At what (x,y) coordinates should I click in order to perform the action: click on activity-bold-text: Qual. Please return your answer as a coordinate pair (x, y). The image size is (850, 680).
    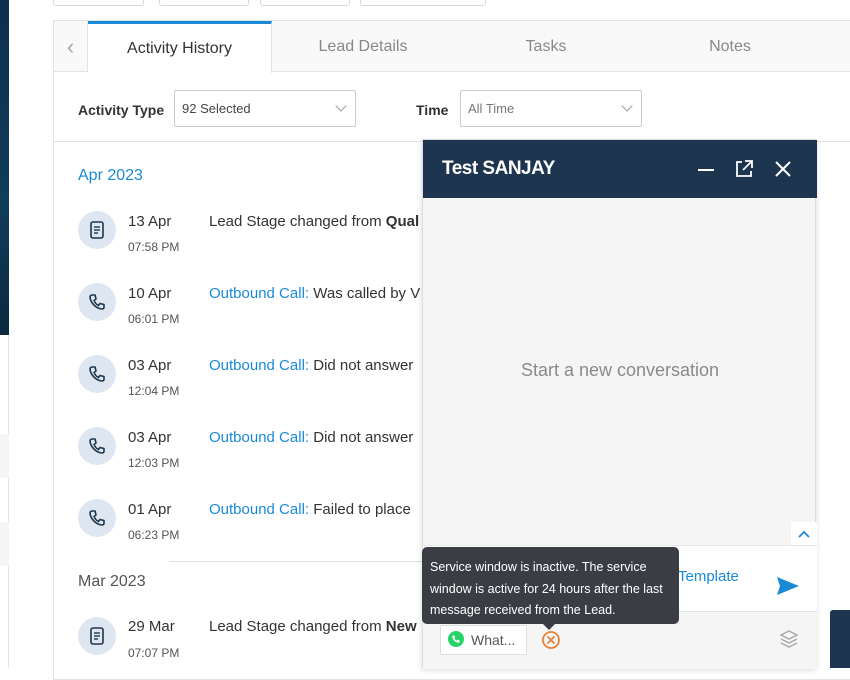
    Looking at the image, I should click on (402, 221).